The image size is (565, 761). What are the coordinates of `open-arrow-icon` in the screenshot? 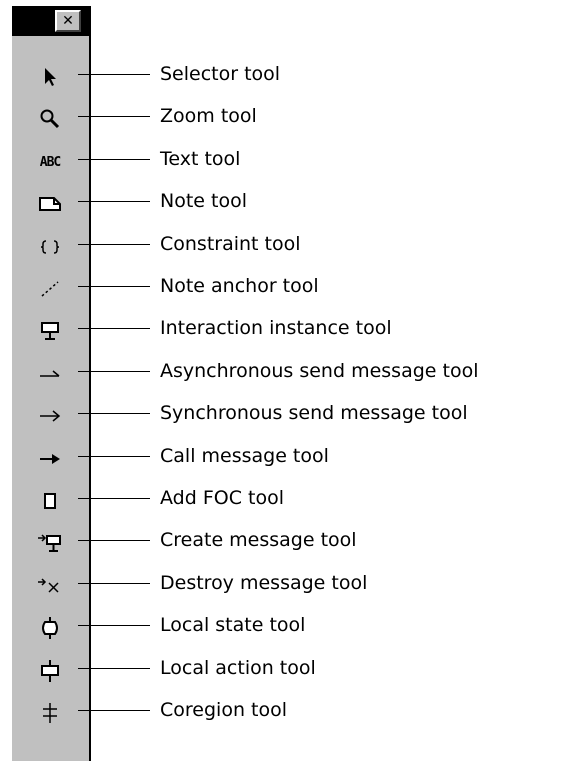 It's located at (50, 416).